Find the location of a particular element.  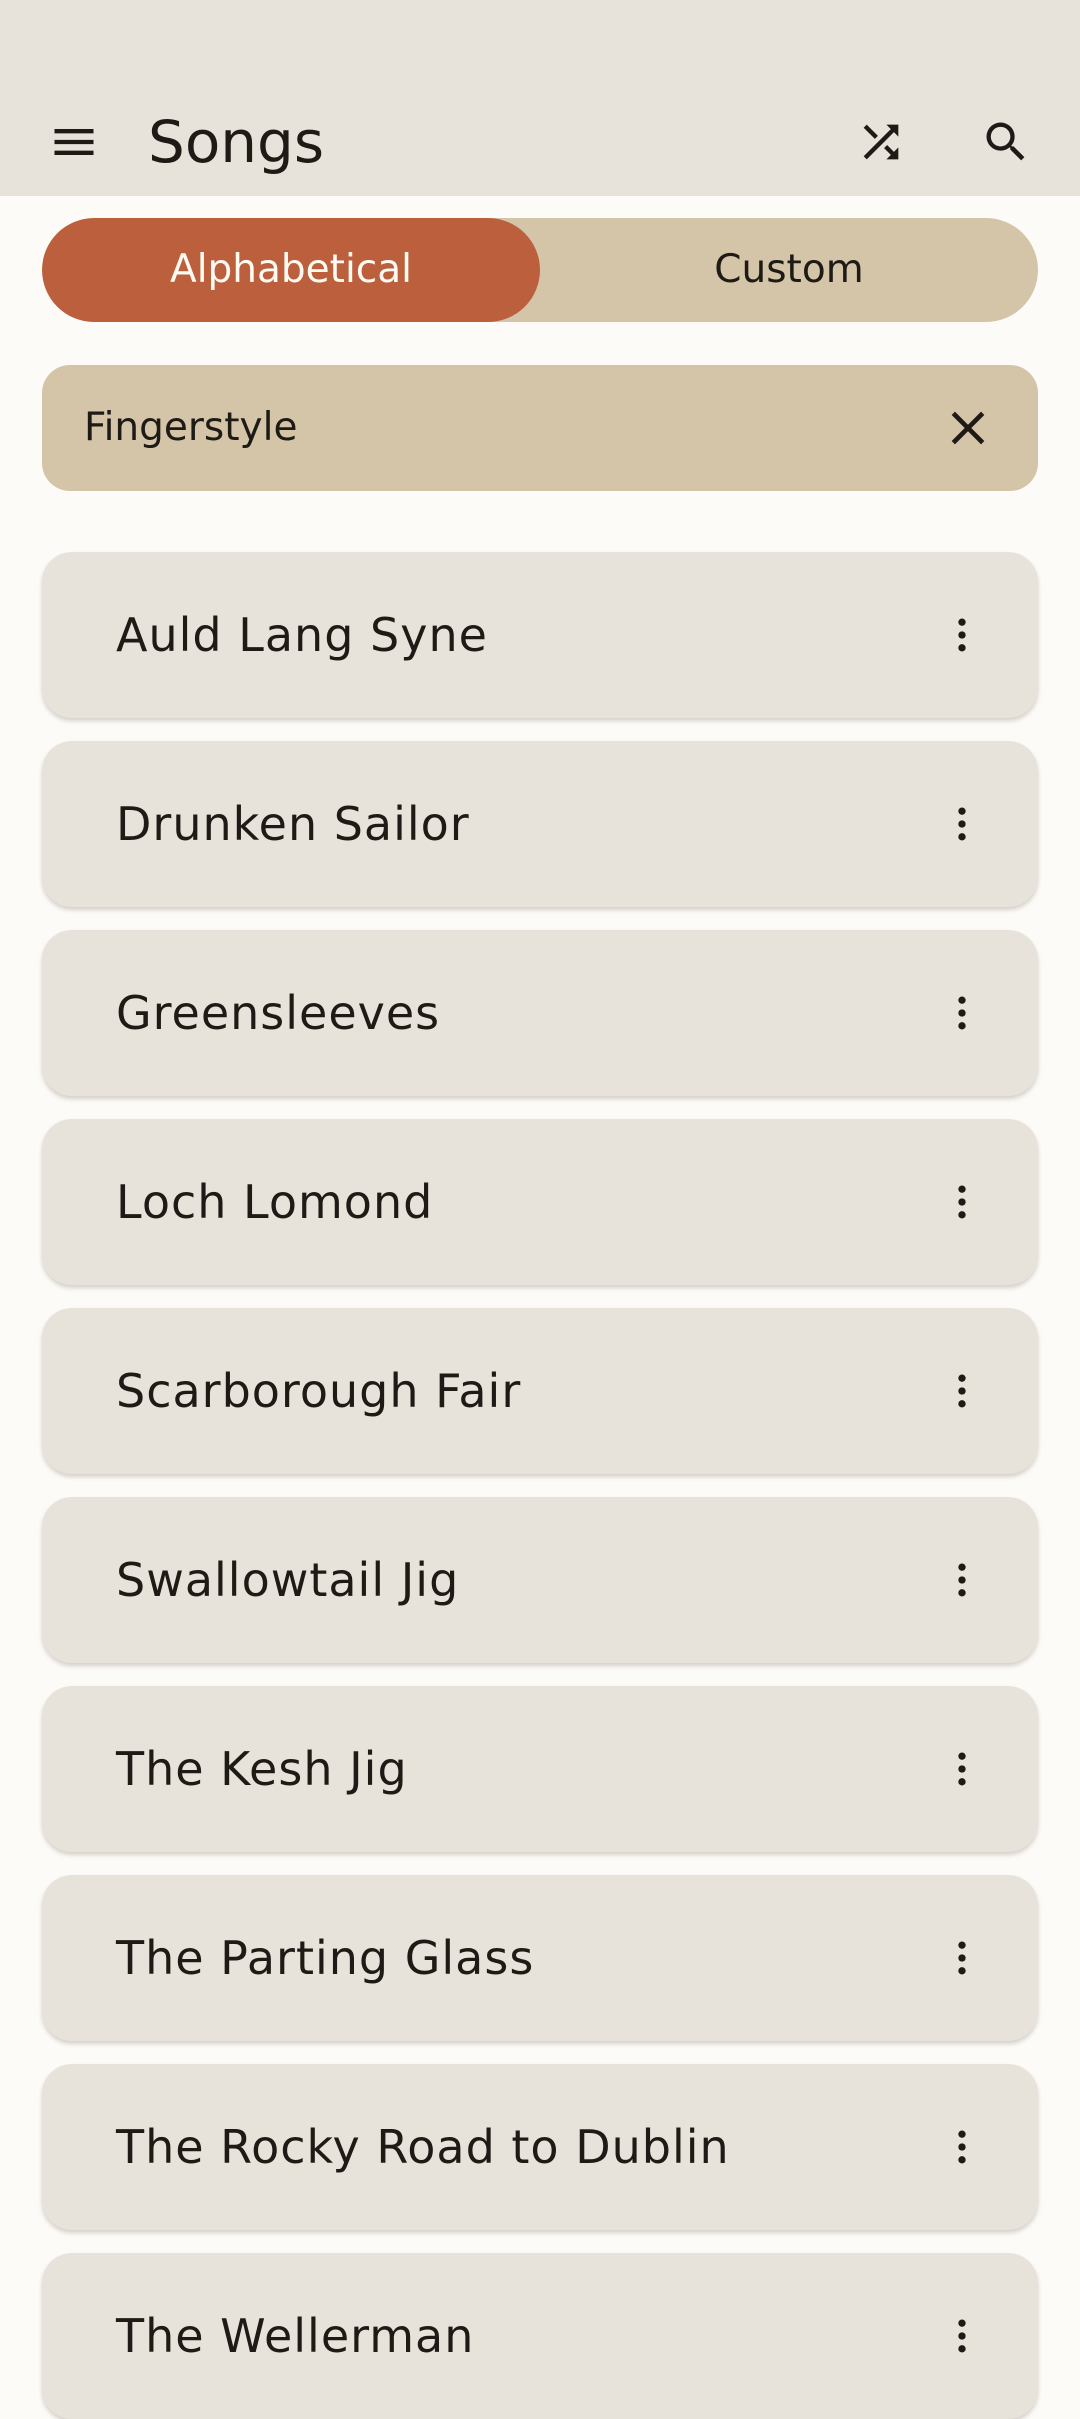

song-item: Greensleeves is located at coordinates (540, 1013).